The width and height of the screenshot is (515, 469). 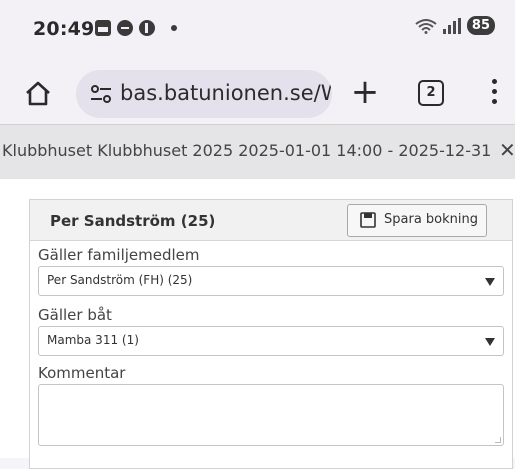 What do you see at coordinates (133, 221) in the screenshot?
I see `person-name: Per Sandström (25)` at bounding box center [133, 221].